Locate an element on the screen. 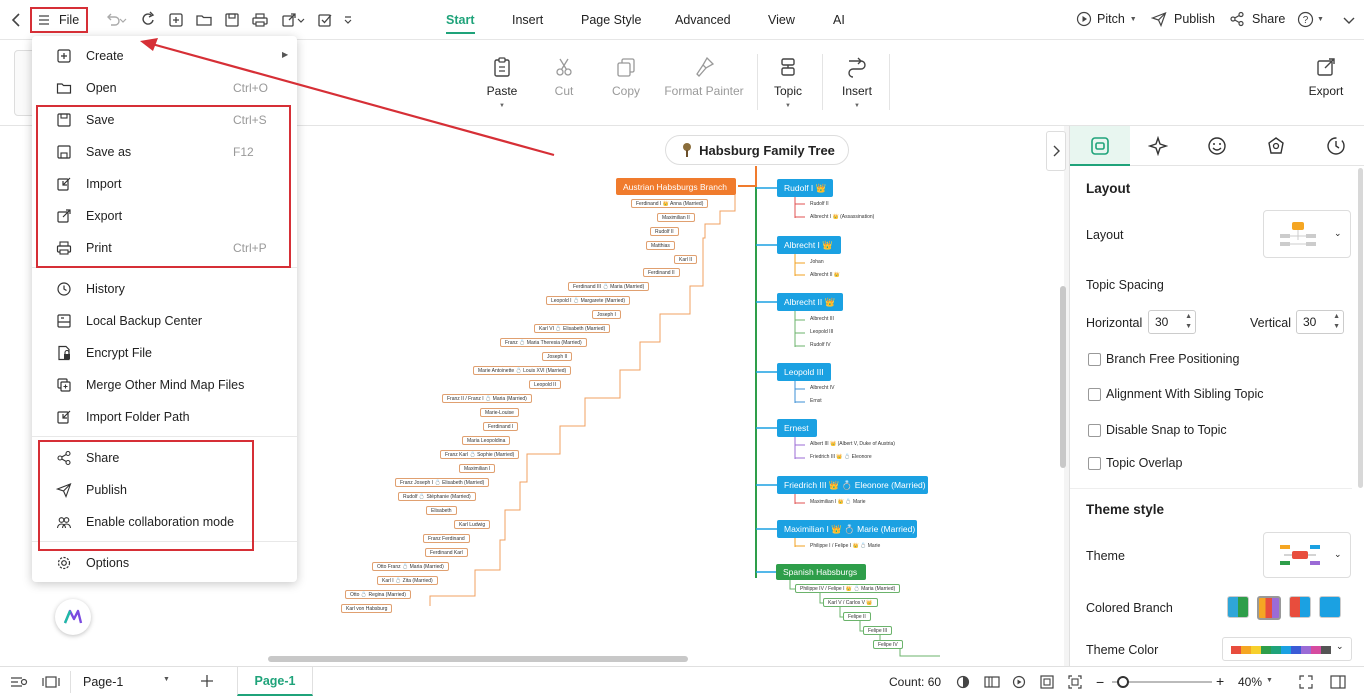  horizontal-spacing-input: 30 ▲ ▼ is located at coordinates (1172, 322).